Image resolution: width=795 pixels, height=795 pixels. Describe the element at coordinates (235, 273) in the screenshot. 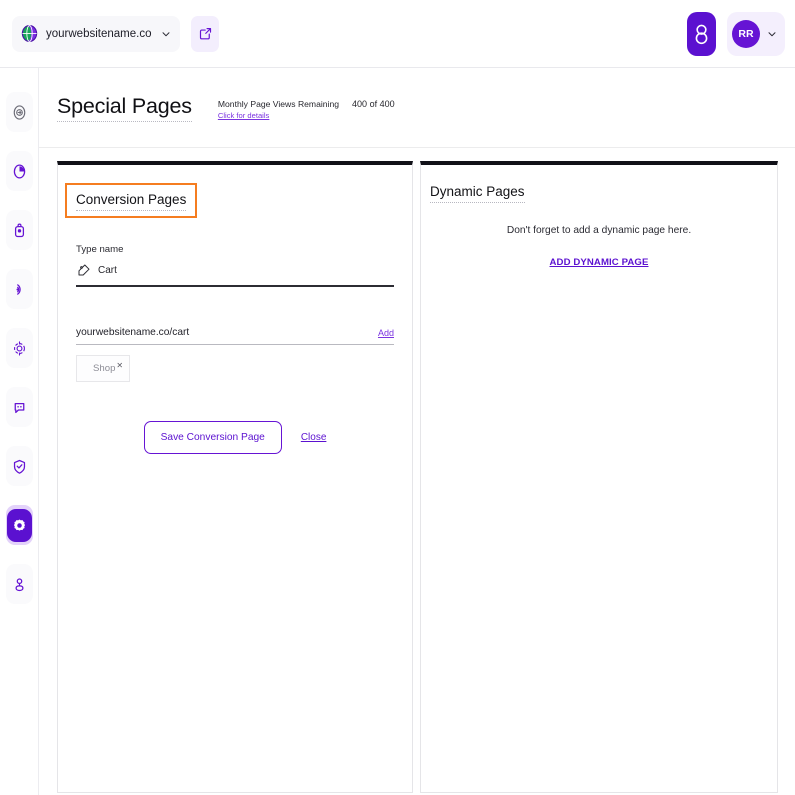

I see `name-field-row: Cart` at that location.